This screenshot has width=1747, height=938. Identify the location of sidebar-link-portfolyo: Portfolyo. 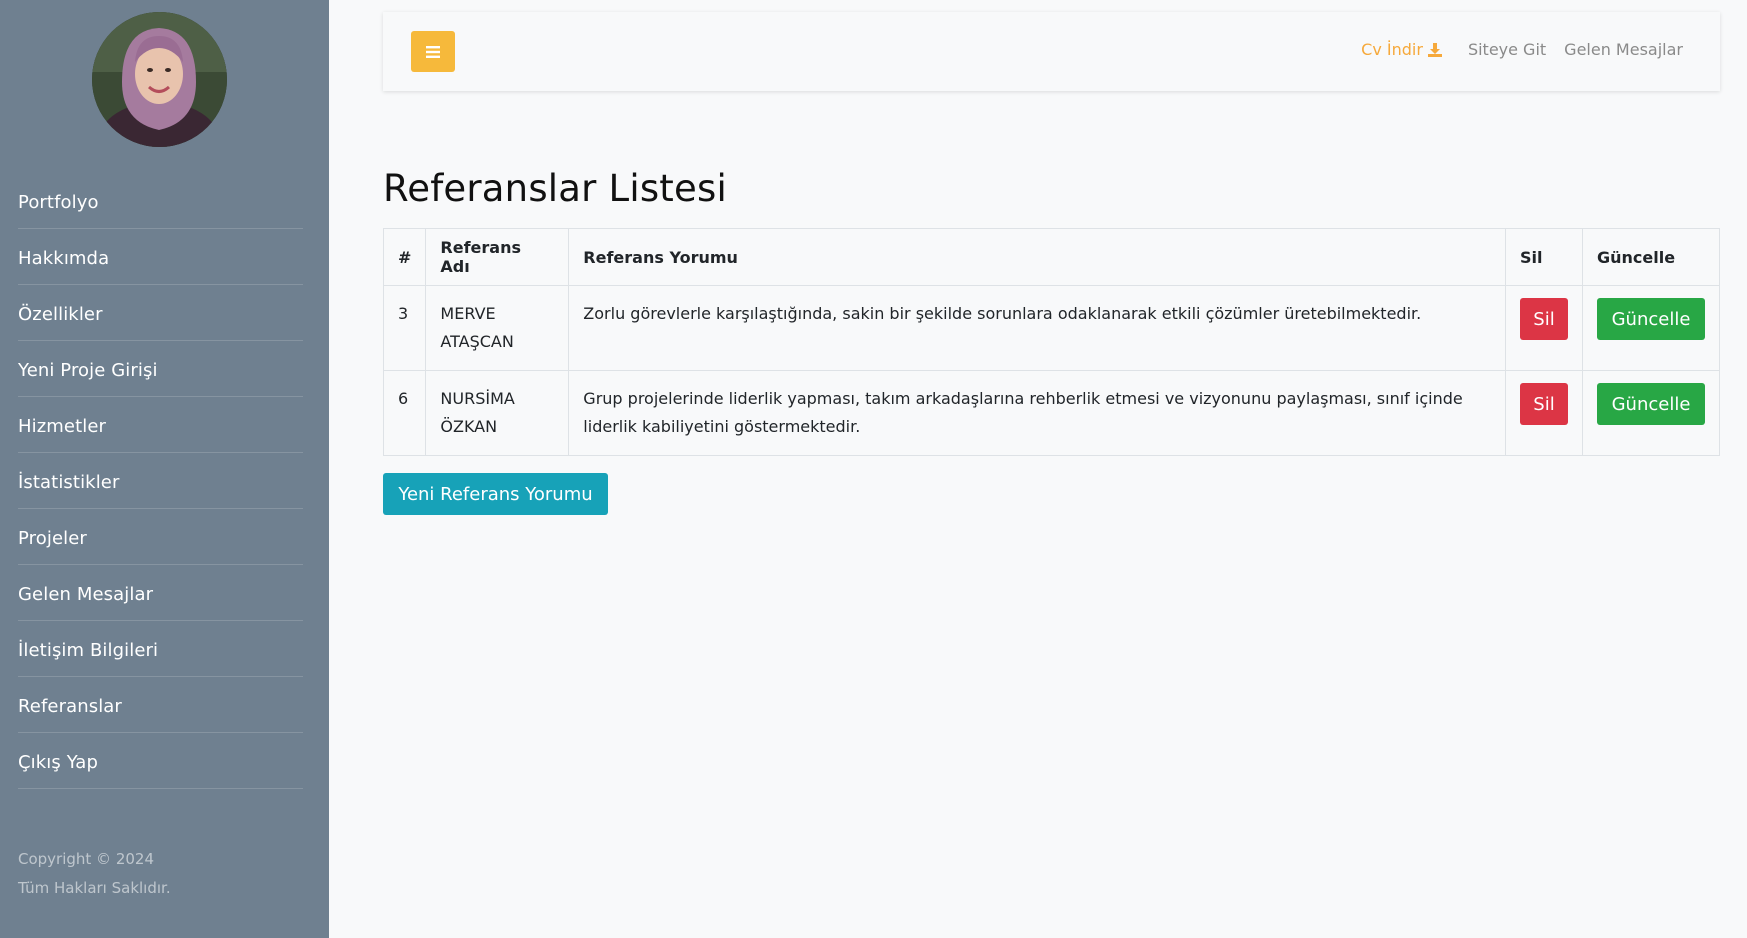
(58, 201).